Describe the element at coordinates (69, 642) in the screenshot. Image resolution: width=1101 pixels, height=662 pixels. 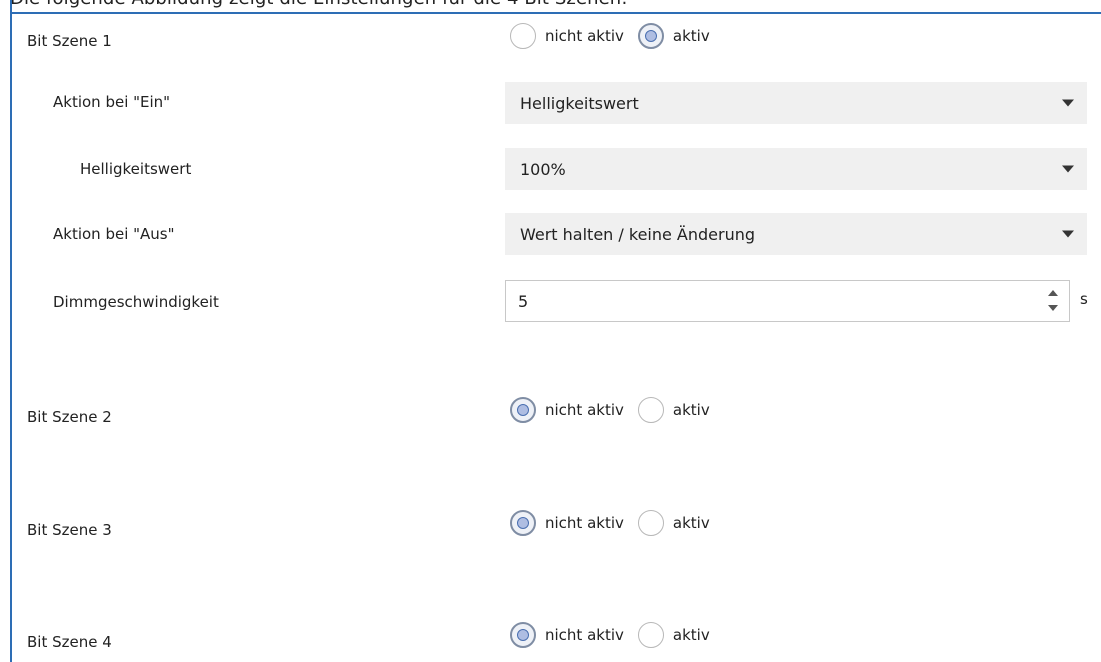
I see `scene4-label: Bit Szene 4` at that location.